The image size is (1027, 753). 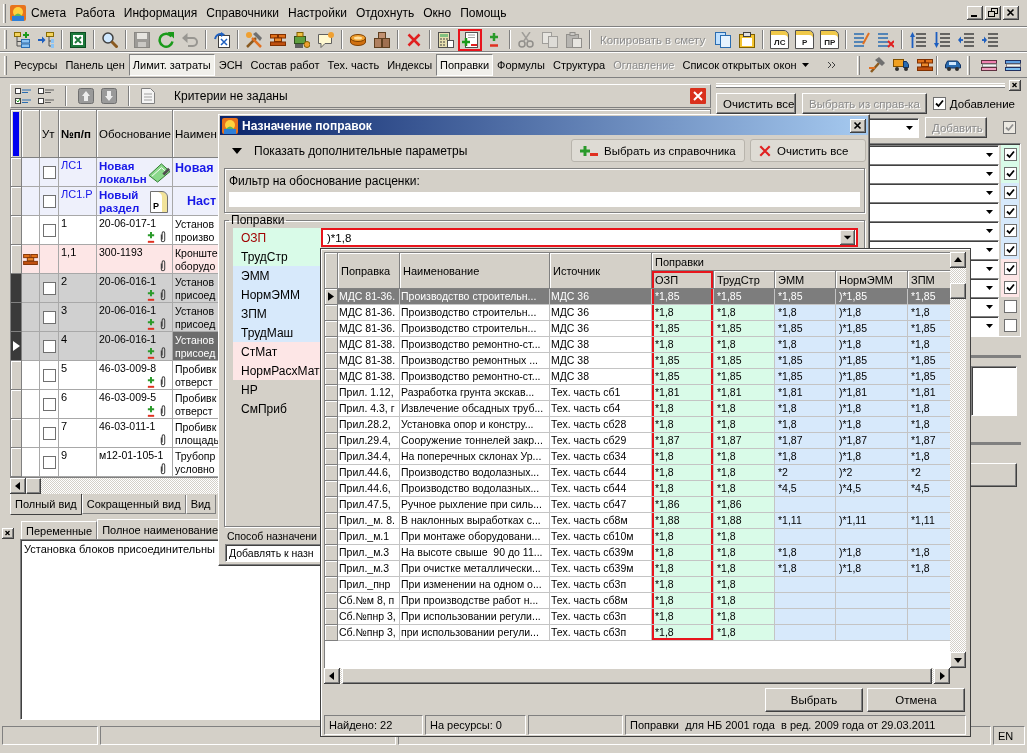 What do you see at coordinates (324, 181) in the screenshot?
I see `filter-label: Фильтр на обоснование расценки:` at bounding box center [324, 181].